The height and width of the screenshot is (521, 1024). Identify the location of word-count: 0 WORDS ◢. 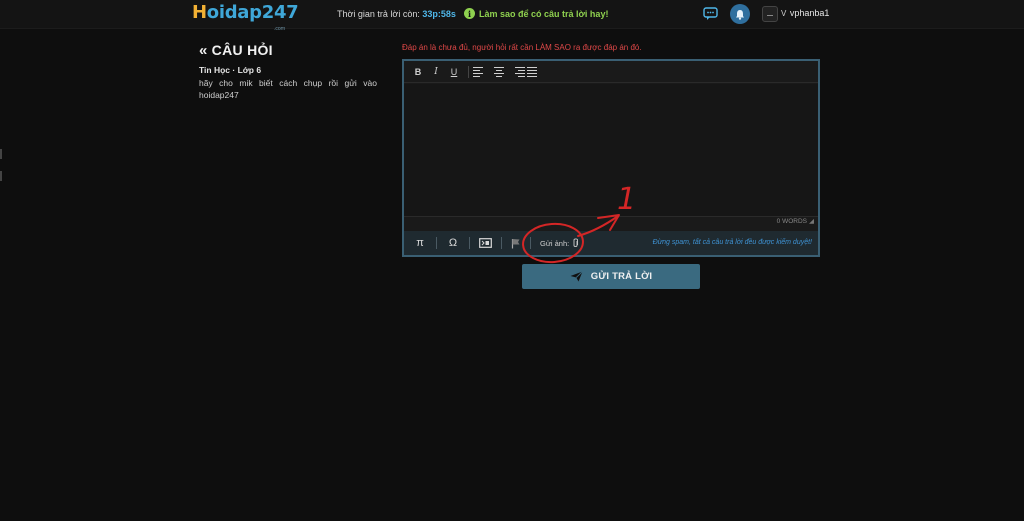
(795, 221).